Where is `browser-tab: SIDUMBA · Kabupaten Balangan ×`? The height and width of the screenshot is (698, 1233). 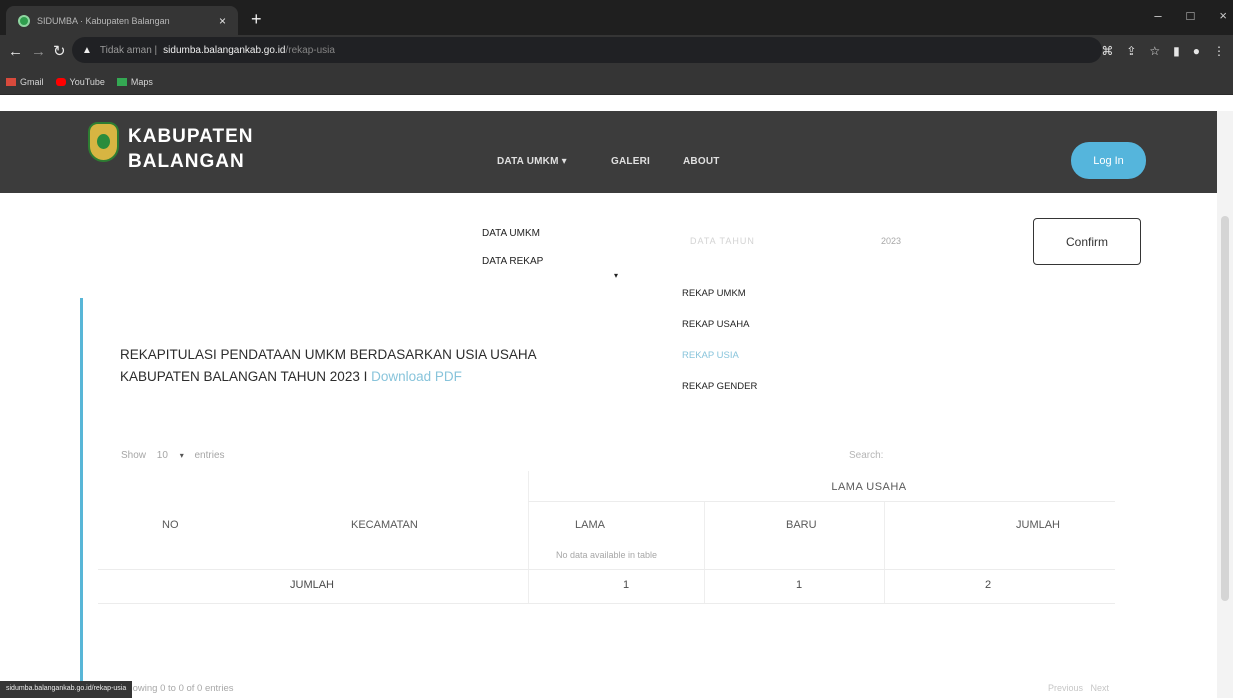 browser-tab: SIDUMBA · Kabupaten Balangan × is located at coordinates (122, 20).